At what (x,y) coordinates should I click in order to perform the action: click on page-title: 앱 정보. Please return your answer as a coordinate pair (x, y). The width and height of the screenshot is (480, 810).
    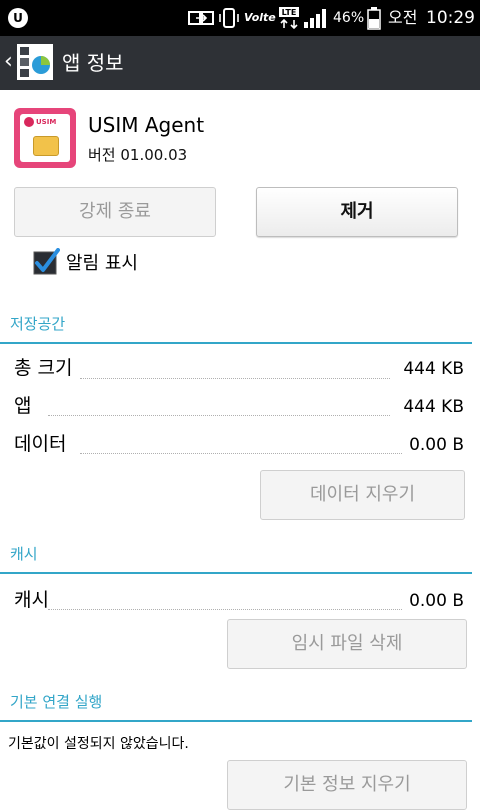
    Looking at the image, I should click on (93, 63).